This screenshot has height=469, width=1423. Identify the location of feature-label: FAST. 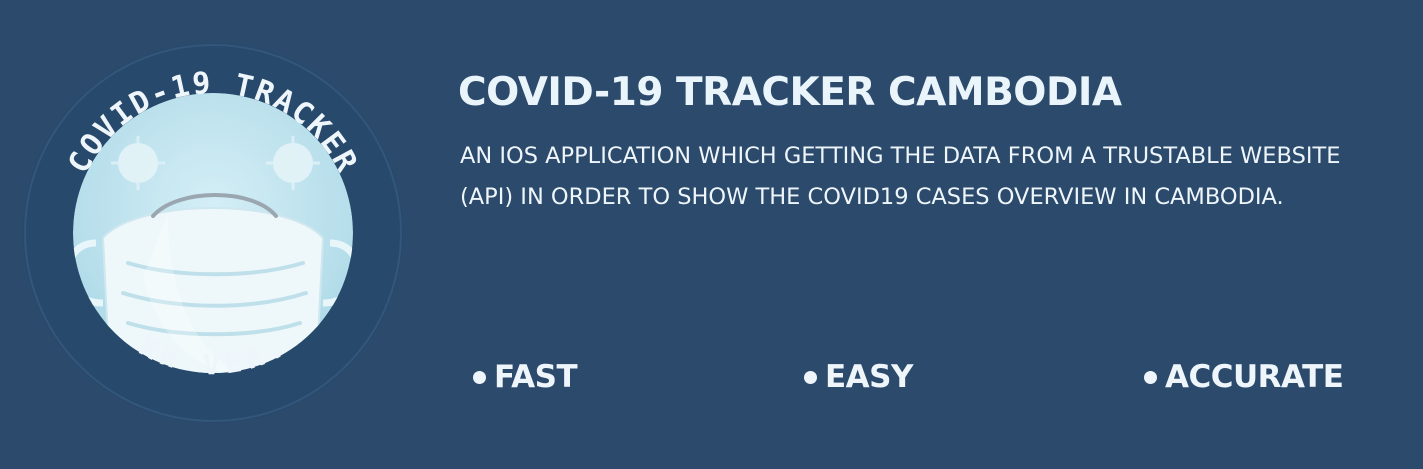
(536, 377).